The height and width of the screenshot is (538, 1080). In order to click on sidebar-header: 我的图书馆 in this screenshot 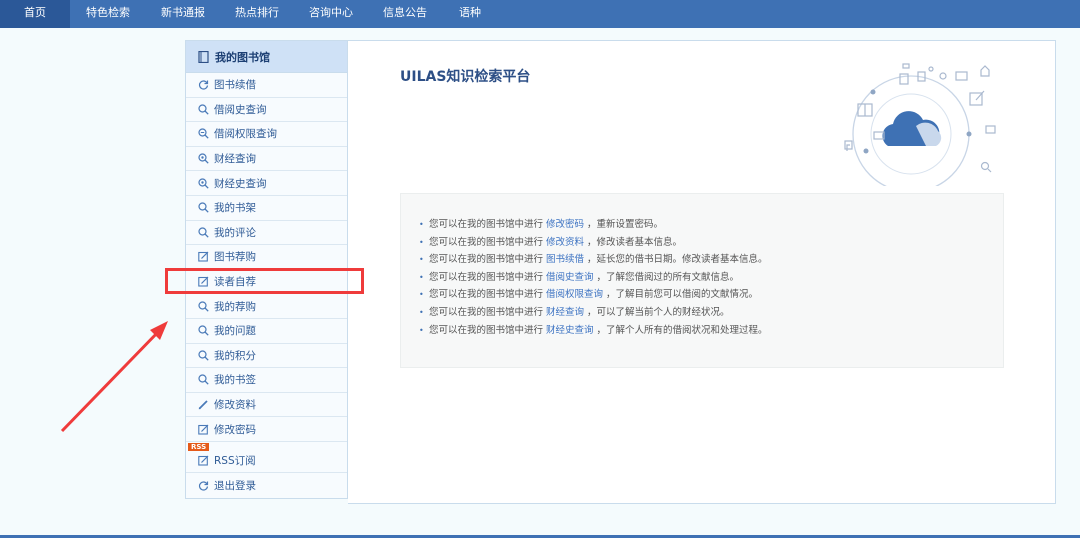, I will do `click(266, 57)`.